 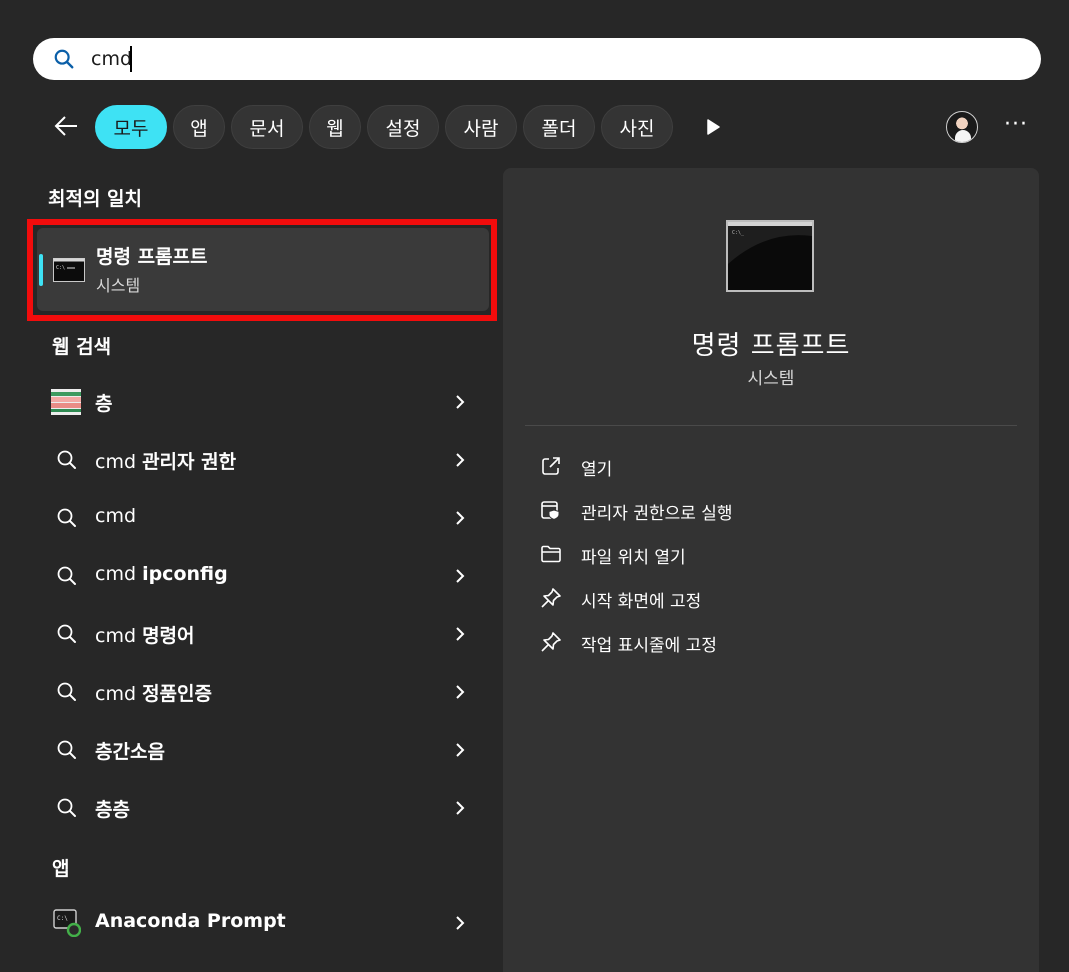 I want to click on web-result-label: cmd 관리자 권한, so click(x=166, y=462).